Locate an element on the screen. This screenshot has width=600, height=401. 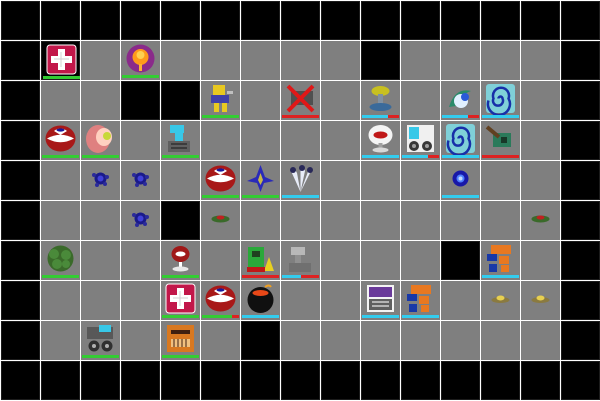
green-yellow-bulldozer-icon is located at coordinates (260, 258).